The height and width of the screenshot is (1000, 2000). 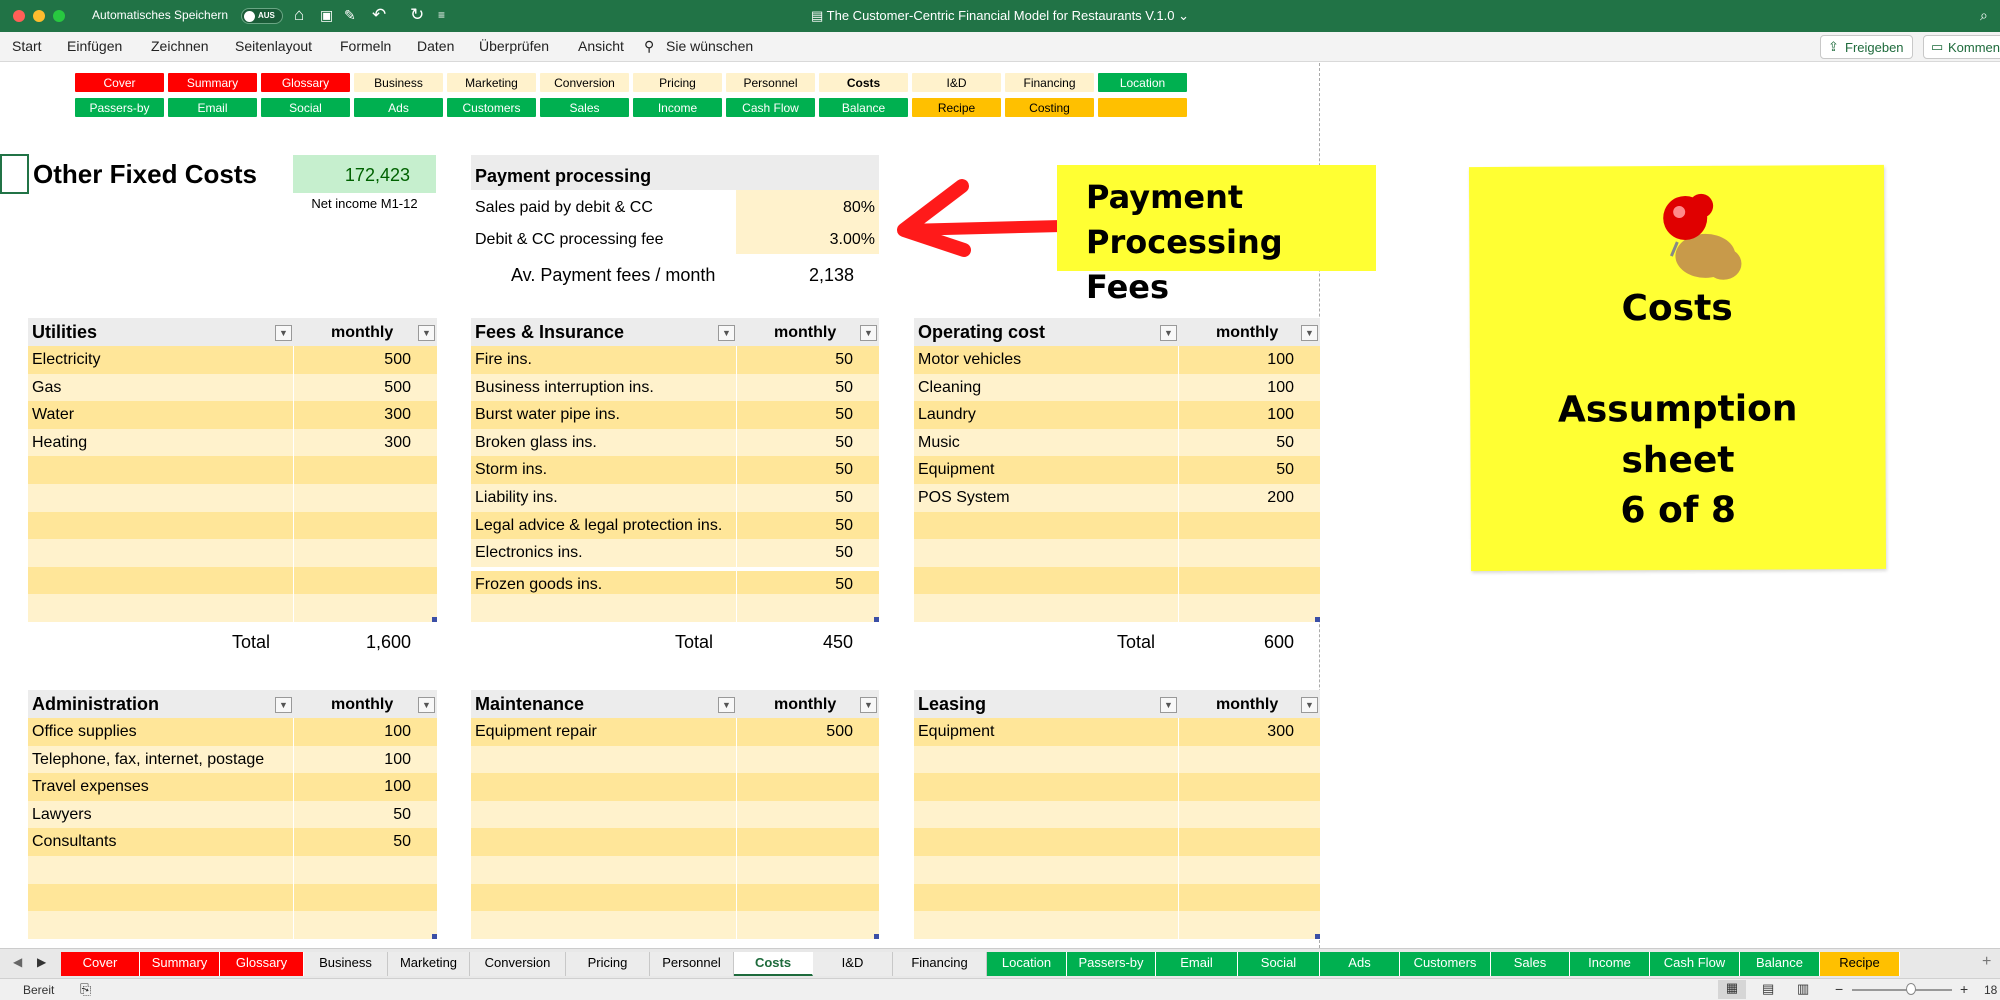 I want to click on table-row: Motor vehicles 100, so click(x=1117, y=360).